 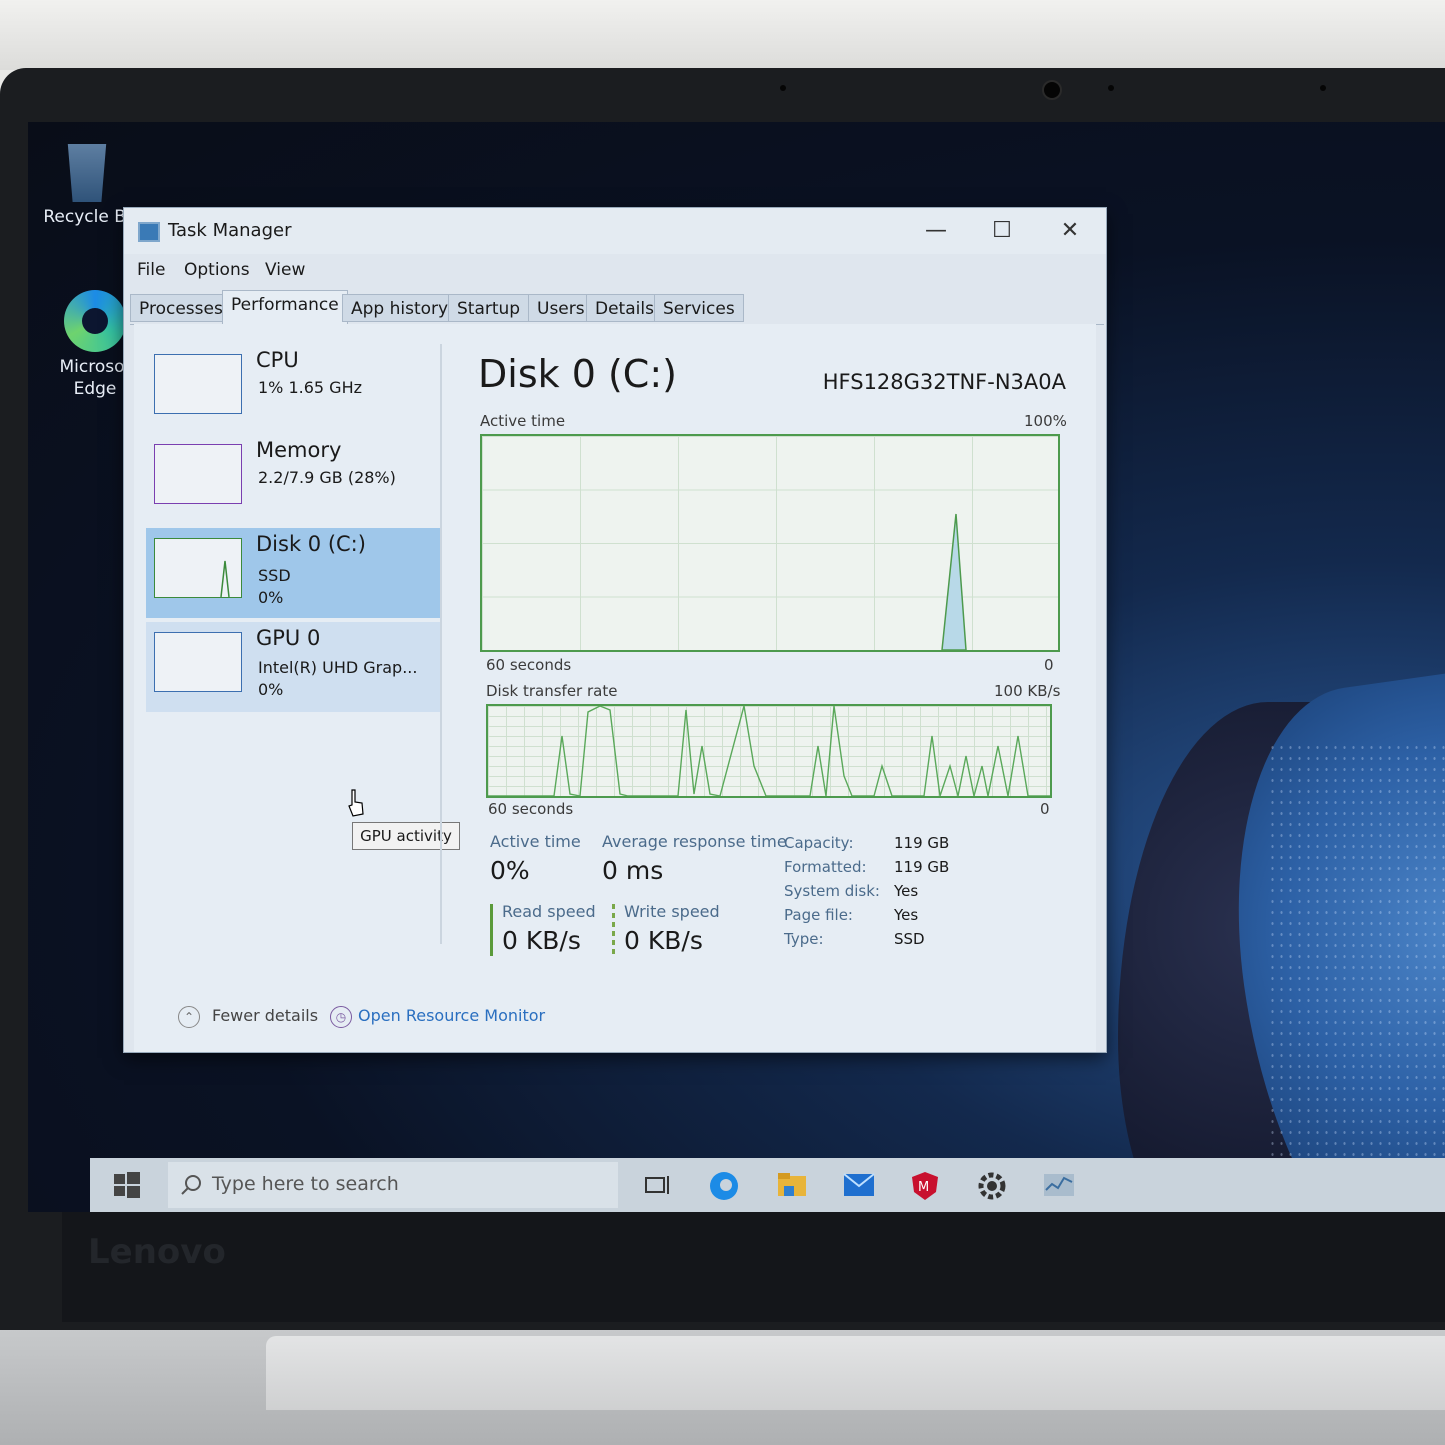 What do you see at coordinates (855, 1373) in the screenshot?
I see `laptop-hinge` at bounding box center [855, 1373].